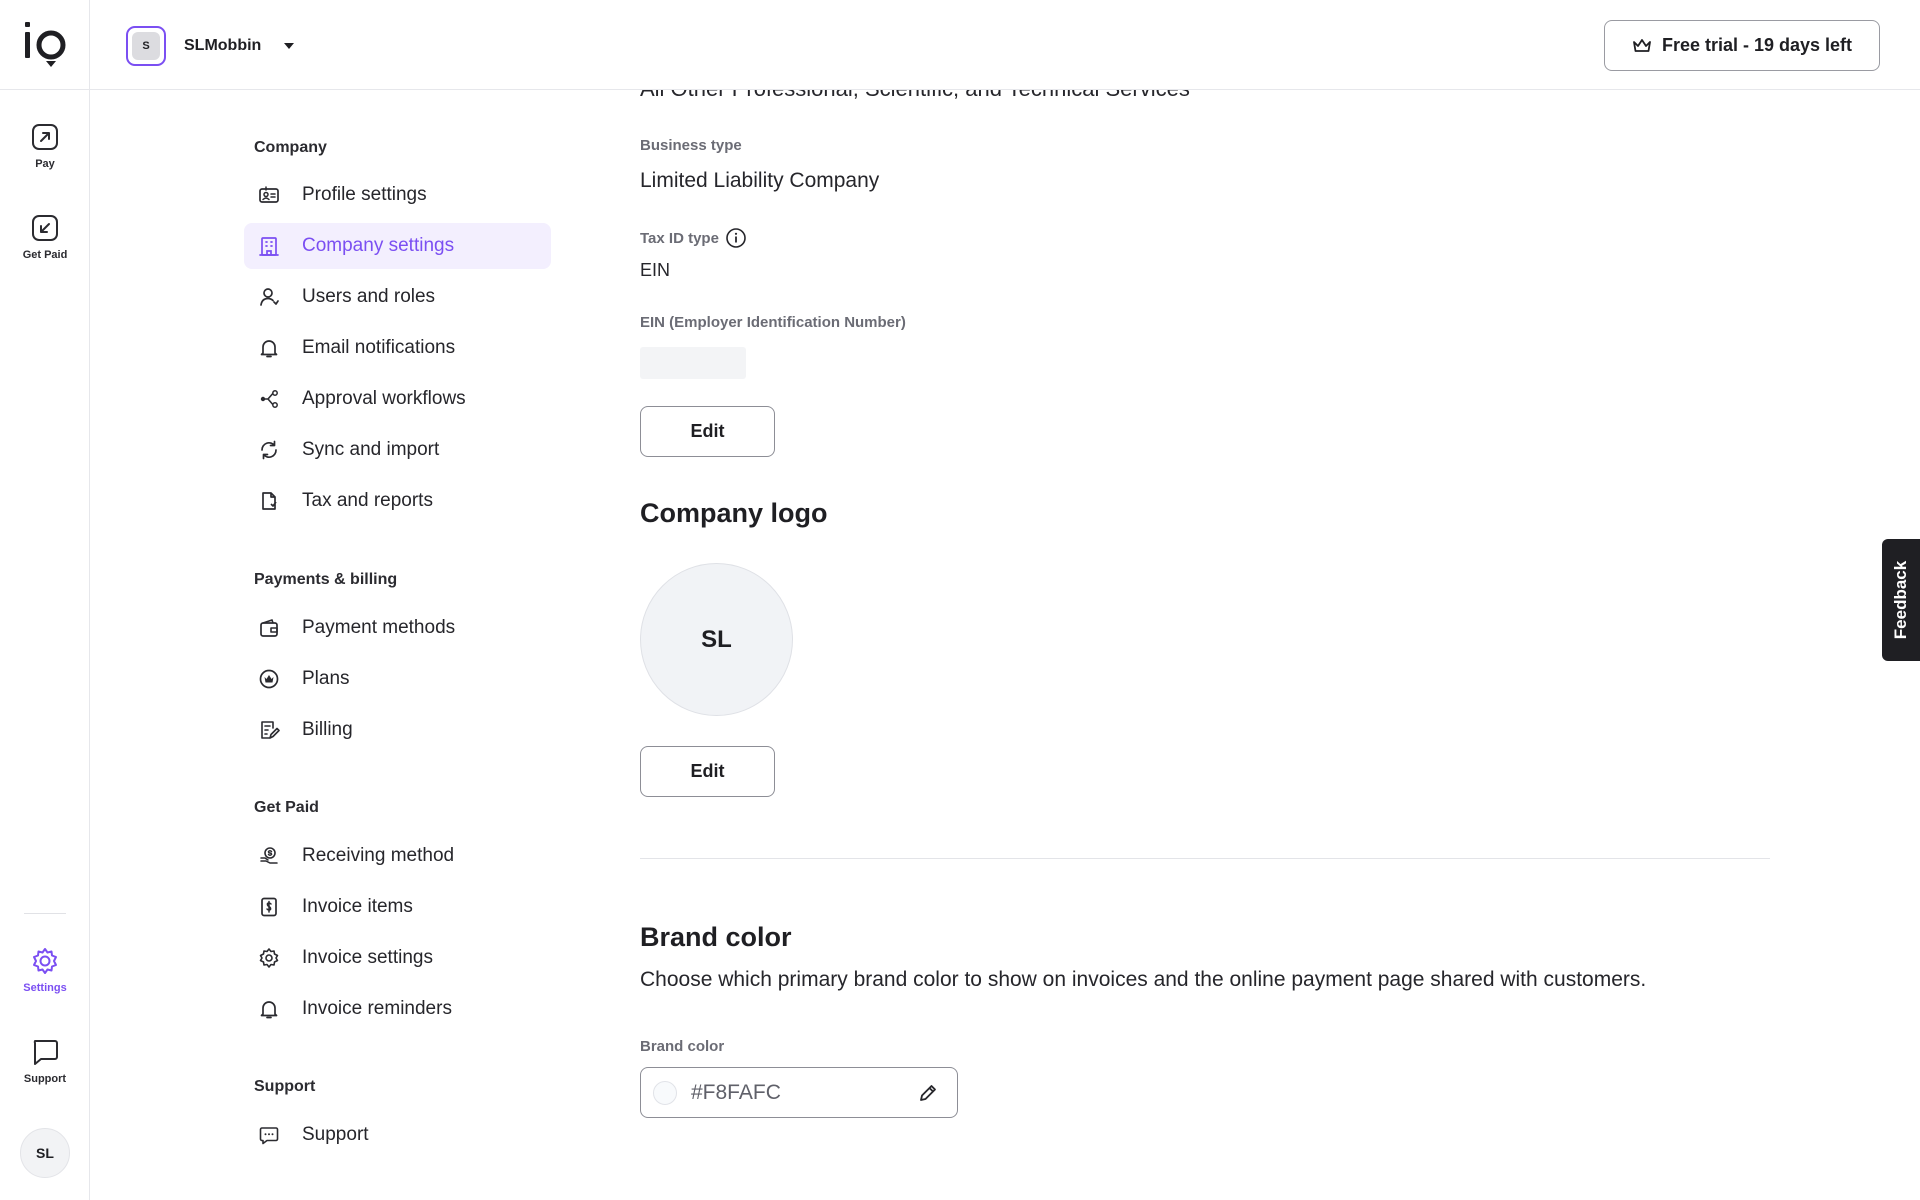 This screenshot has height=1200, width=1920. Describe the element at coordinates (326, 678) in the screenshot. I see `nav-item-label: Plans` at that location.